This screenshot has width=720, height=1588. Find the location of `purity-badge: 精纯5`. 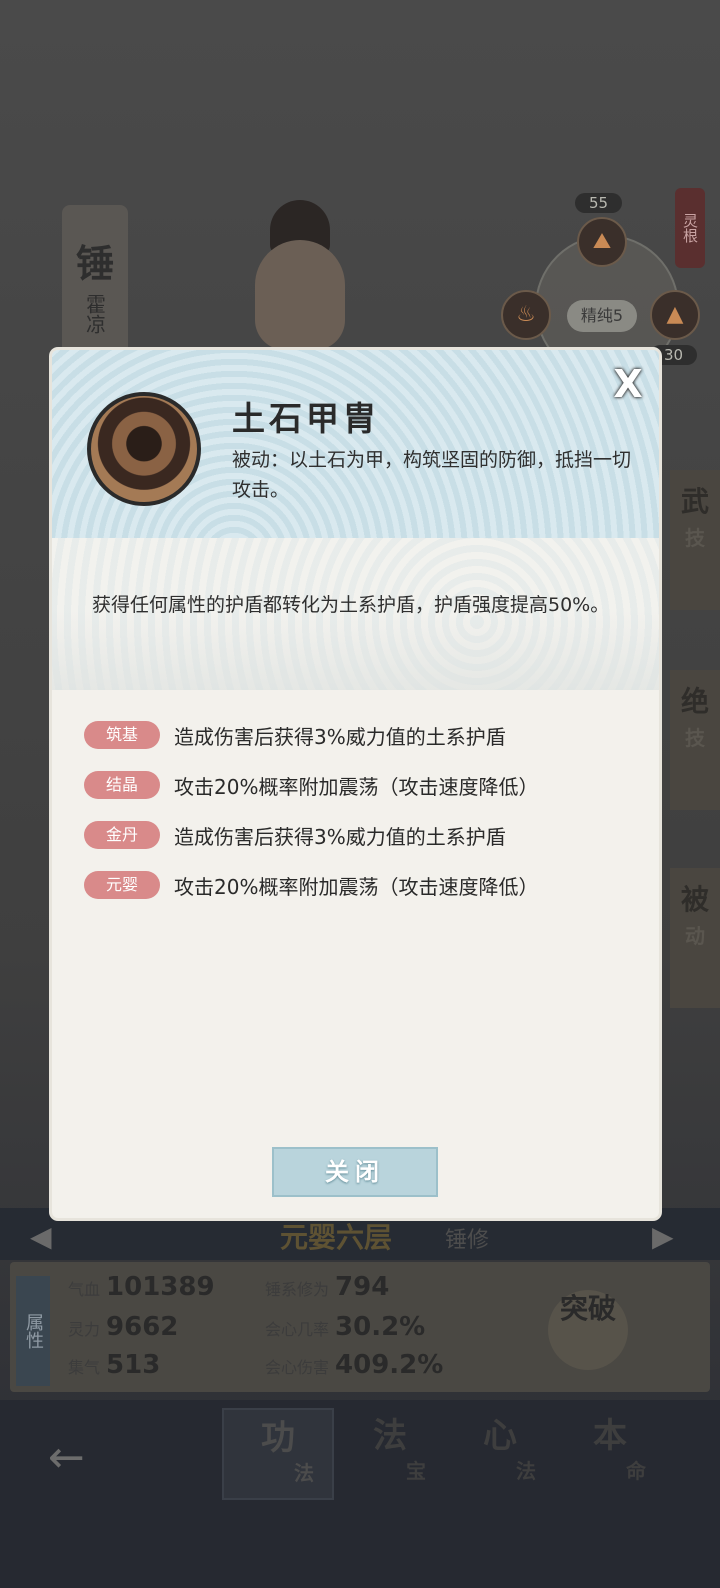

purity-badge: 精纯5 is located at coordinates (602, 316).